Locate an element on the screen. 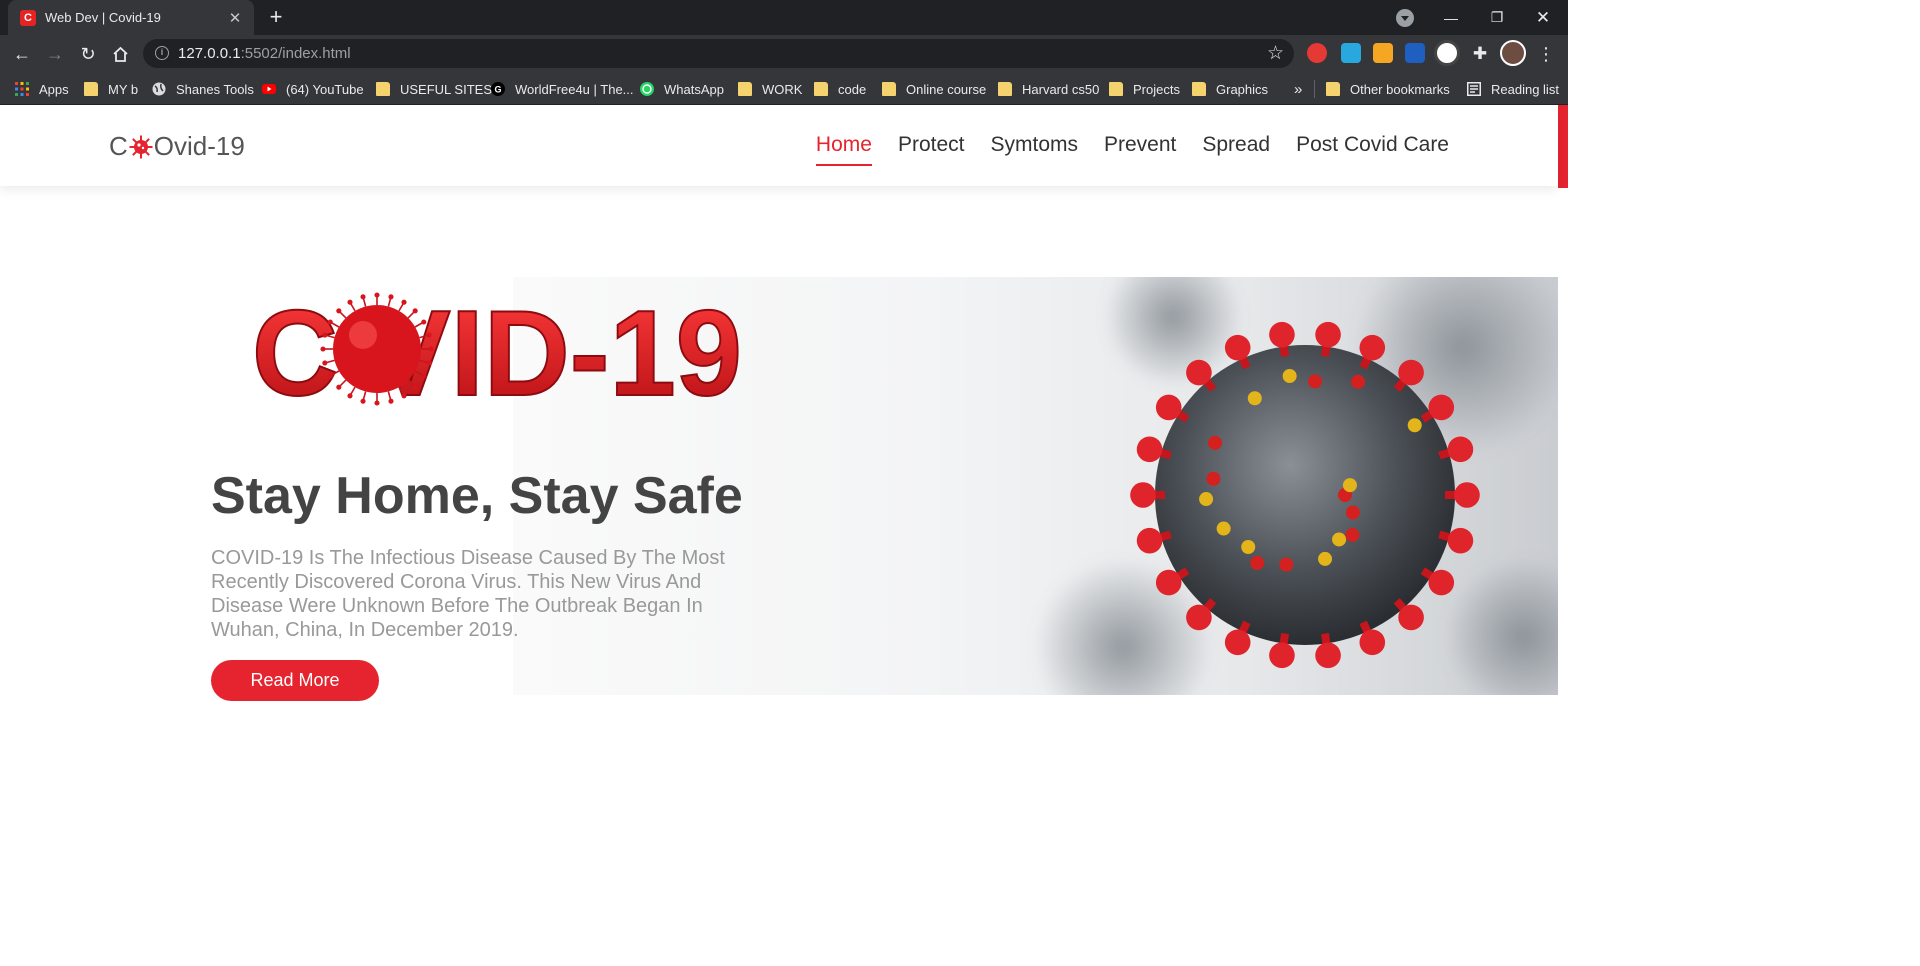 The height and width of the screenshot is (966, 1920). site-favicon-icon: C is located at coordinates (28, 17).